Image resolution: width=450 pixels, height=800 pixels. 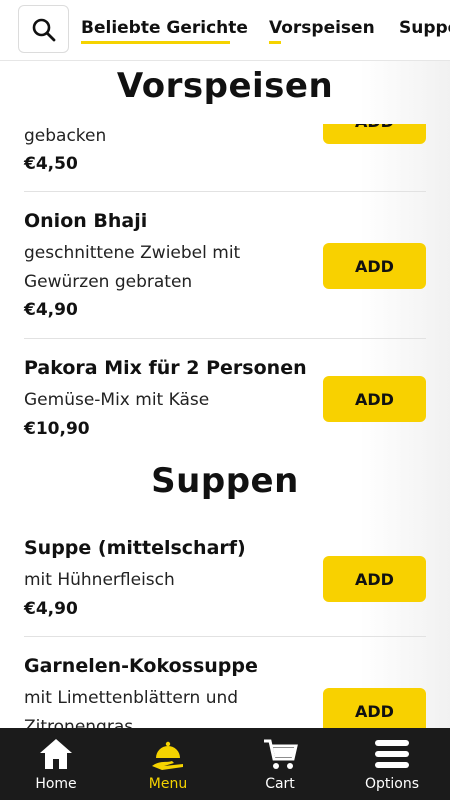 What do you see at coordinates (275, 42) in the screenshot?
I see `tab-underline` at bounding box center [275, 42].